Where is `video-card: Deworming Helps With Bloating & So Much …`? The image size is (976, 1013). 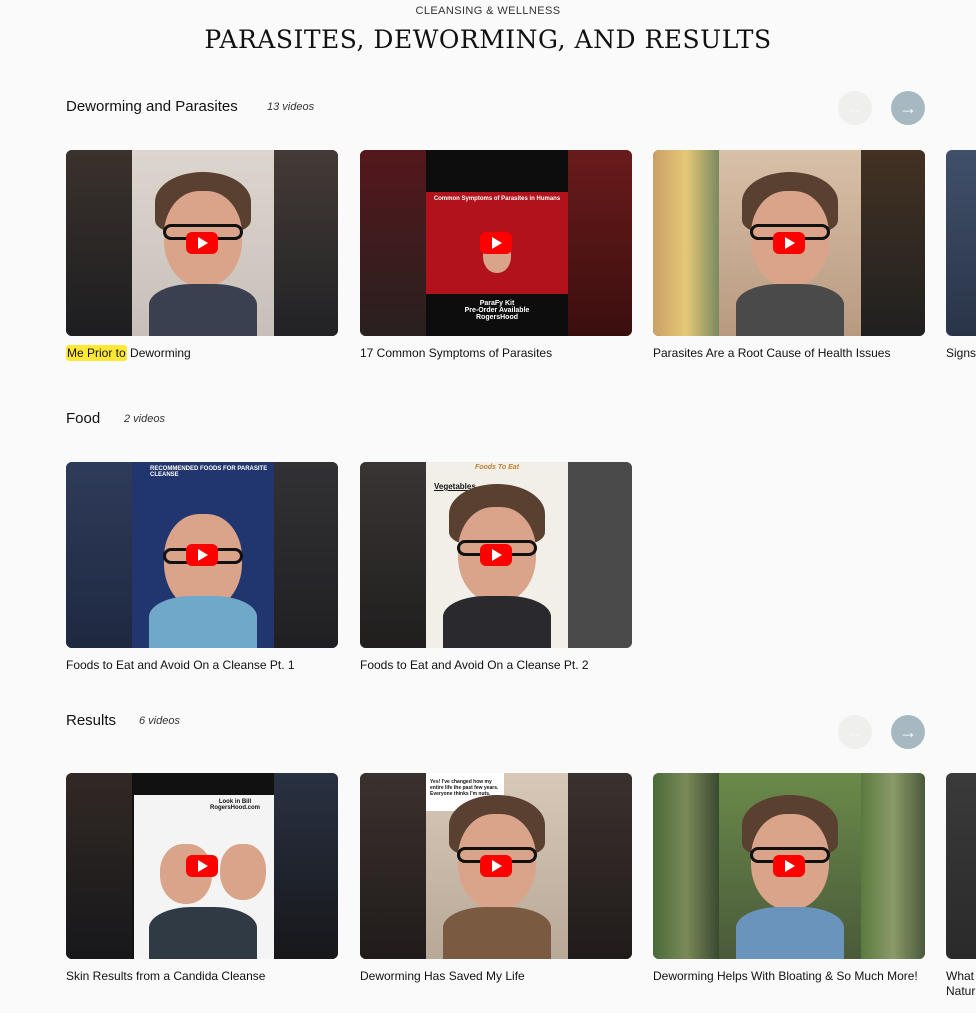 video-card: Deworming Helps With Bloating & So Much … is located at coordinates (789, 878).